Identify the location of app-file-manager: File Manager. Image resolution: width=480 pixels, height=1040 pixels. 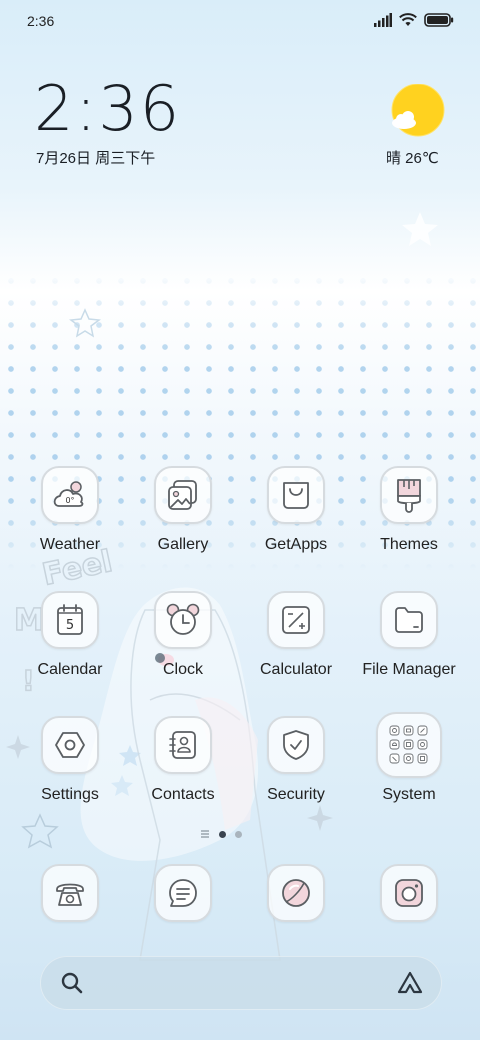
(409, 635).